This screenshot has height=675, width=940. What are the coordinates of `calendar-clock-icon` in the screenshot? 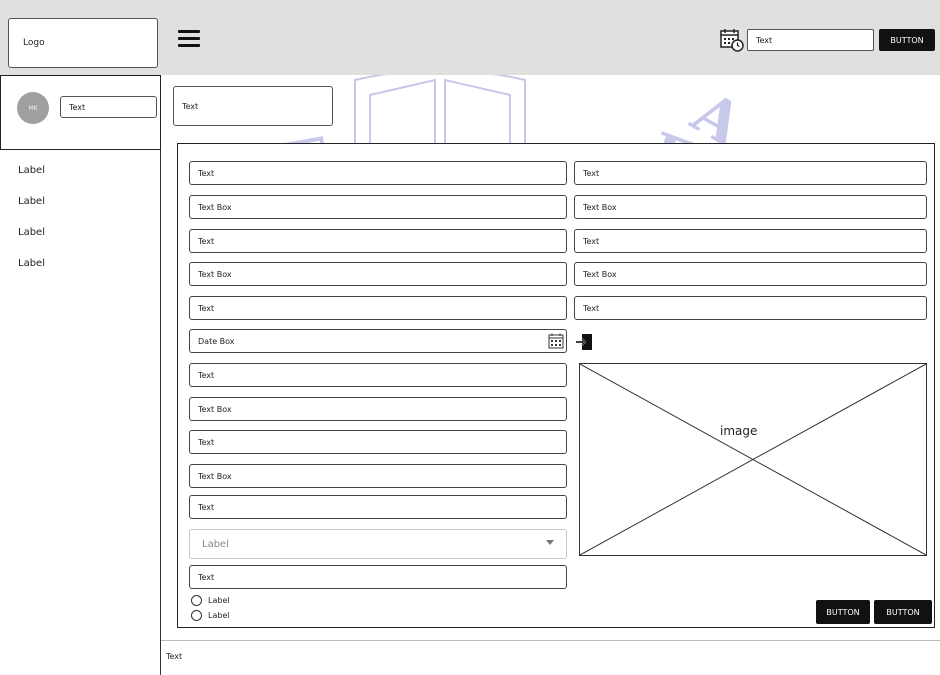 It's located at (732, 40).